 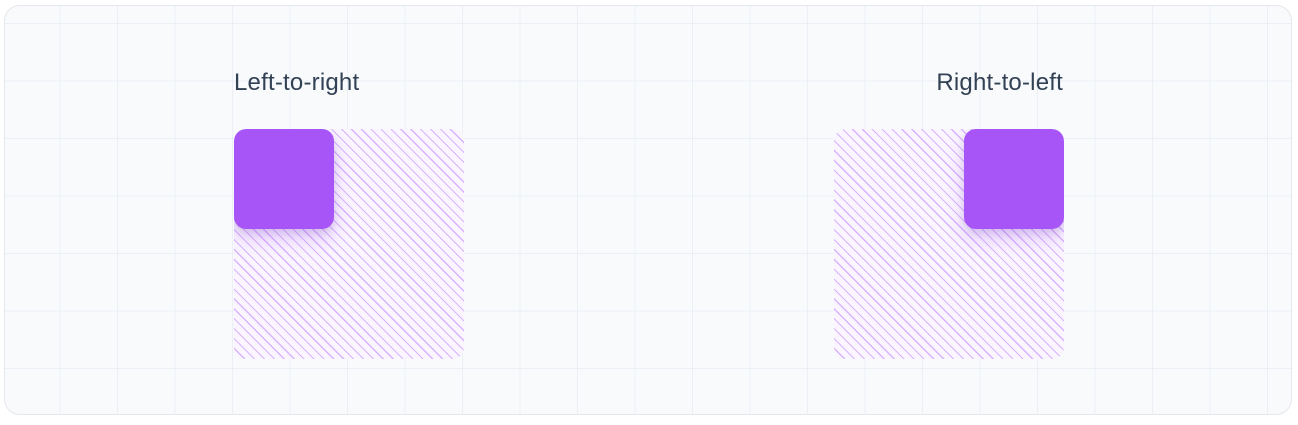 I want to click on rtl-item-box, so click(x=1014, y=179).